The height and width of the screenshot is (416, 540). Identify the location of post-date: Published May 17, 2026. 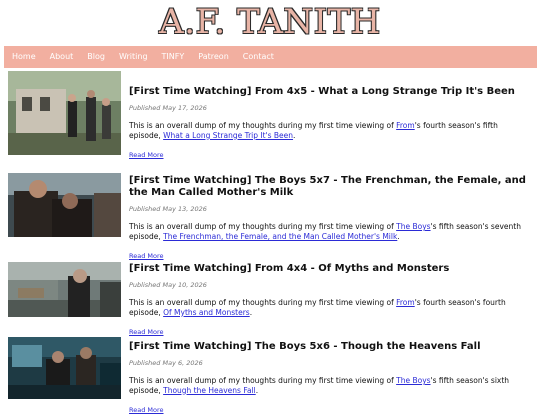
(168, 108).